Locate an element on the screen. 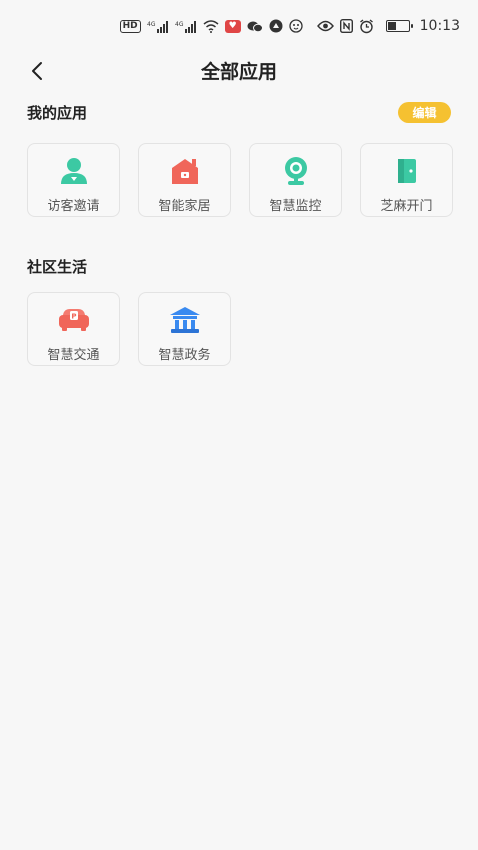 This screenshot has height=850, width=478. app-card-open-sesame: 芝麻开门 is located at coordinates (406, 180).